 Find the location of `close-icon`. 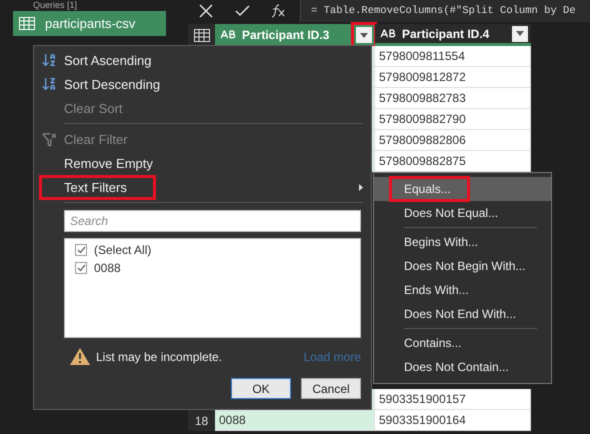

close-icon is located at coordinates (206, 11).